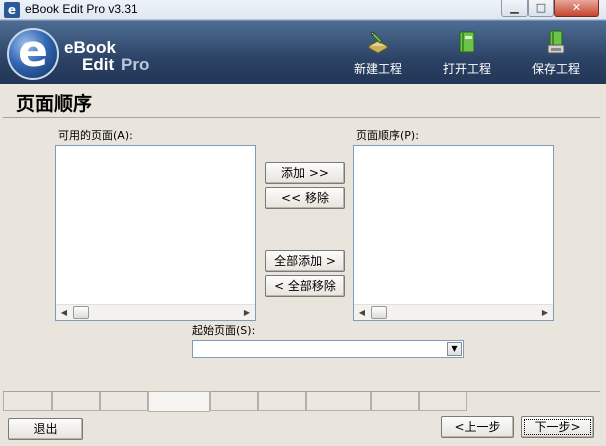  I want to click on window-title-bar: e eBook Edit Pro v3.31 ▁ □ ✕, so click(303, 10).